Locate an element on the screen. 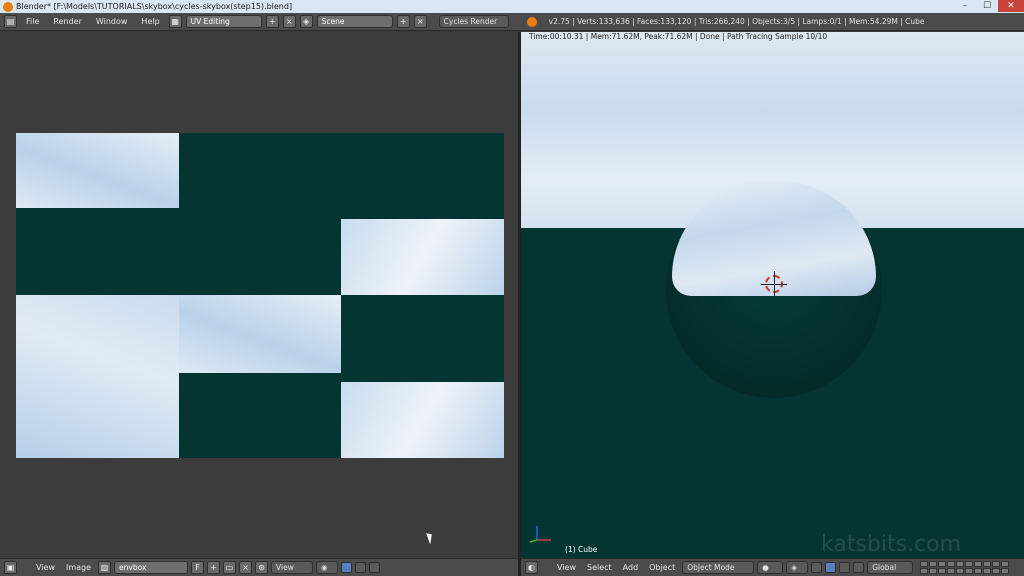 This screenshot has width=1024, height=576. blender-app-icon is located at coordinates (8, 6).